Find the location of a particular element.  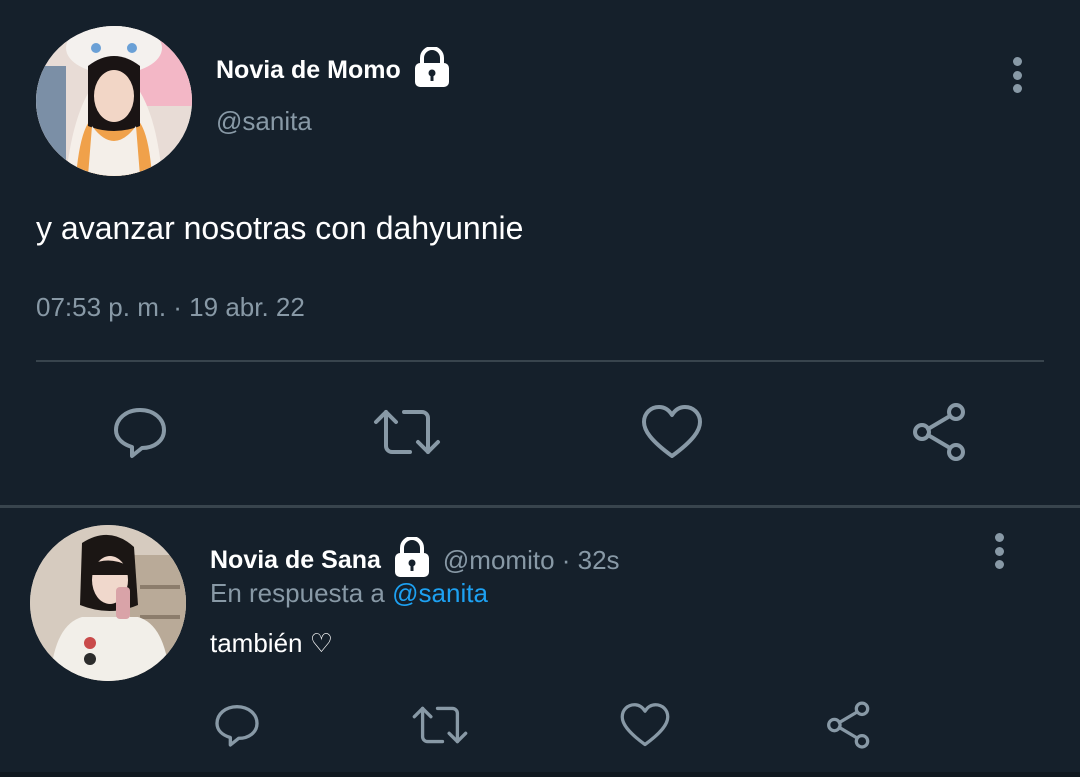

display-name: Novia de Momo is located at coordinates (308, 70).